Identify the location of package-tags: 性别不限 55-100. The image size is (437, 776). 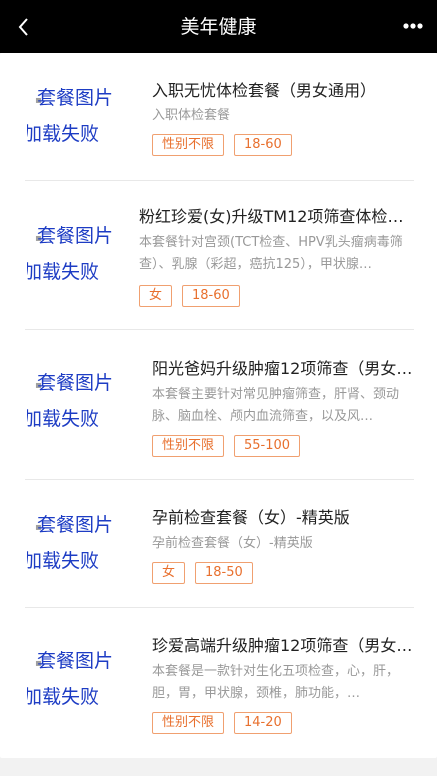
(226, 446).